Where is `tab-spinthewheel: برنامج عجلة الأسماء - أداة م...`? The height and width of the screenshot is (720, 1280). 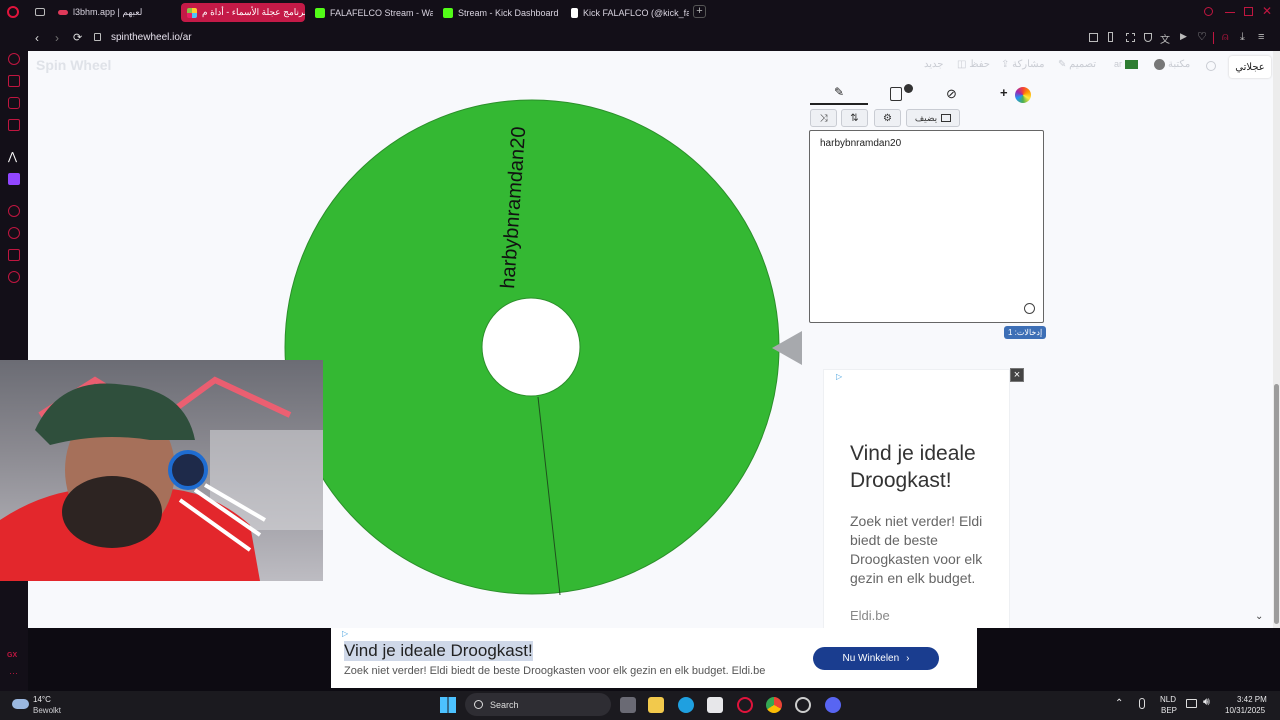
tab-spinthewheel: برنامج عجلة الأسماء - أداة م... is located at coordinates (243, 12).